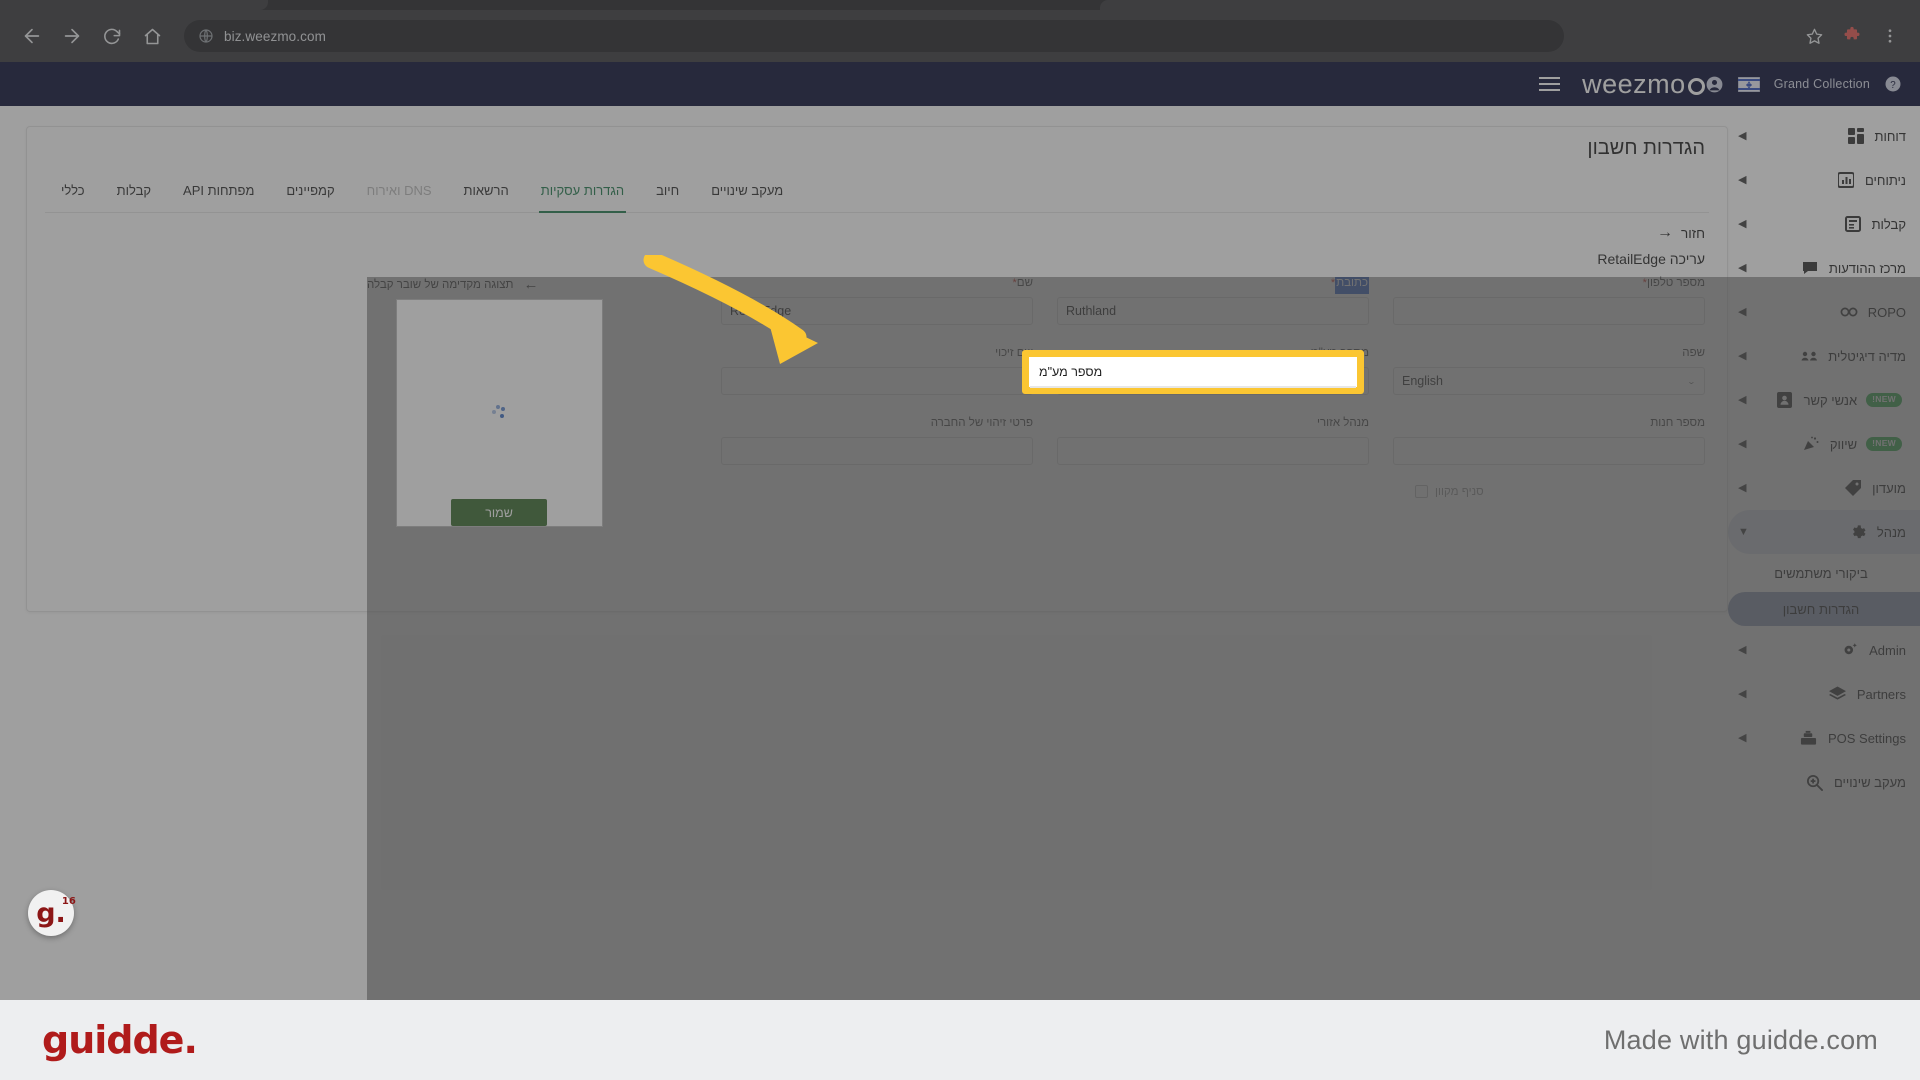 Image resolution: width=1920 pixels, height=1080 pixels. Describe the element at coordinates (72, 36) in the screenshot. I see `forward-arrow-icon` at that location.